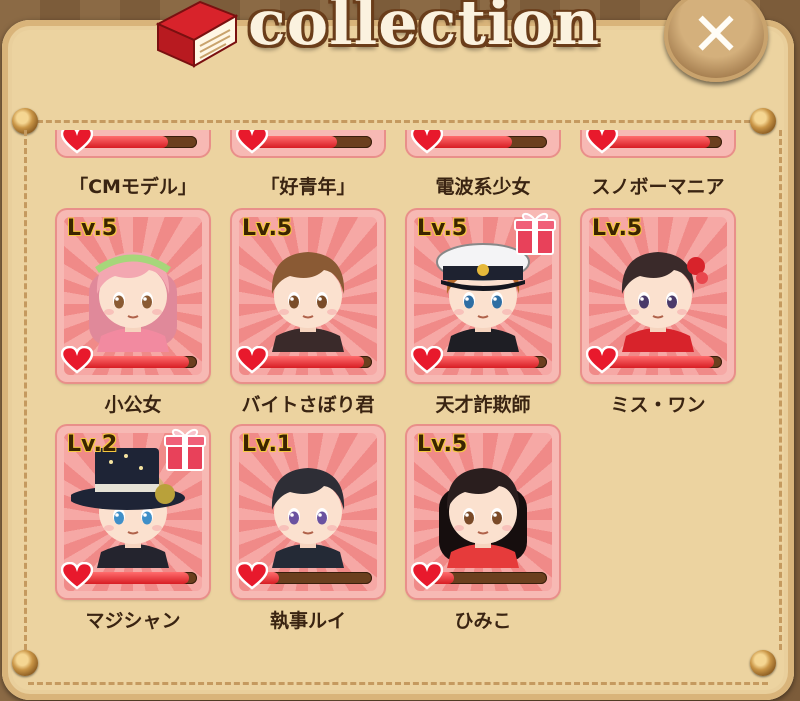 The width and height of the screenshot is (800, 701). I want to click on book-icon, so click(197, 34).